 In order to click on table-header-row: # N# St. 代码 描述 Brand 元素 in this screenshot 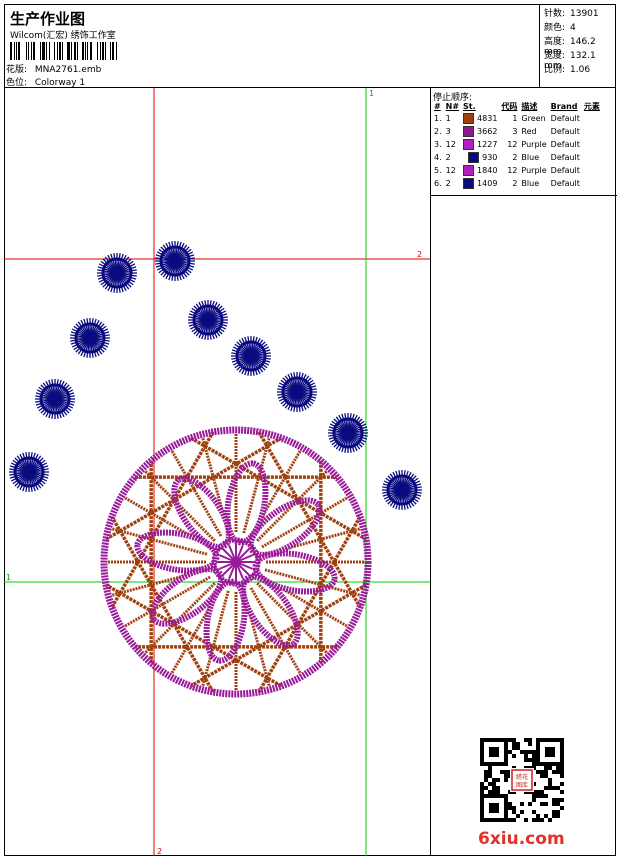, I will do `click(517, 106)`.